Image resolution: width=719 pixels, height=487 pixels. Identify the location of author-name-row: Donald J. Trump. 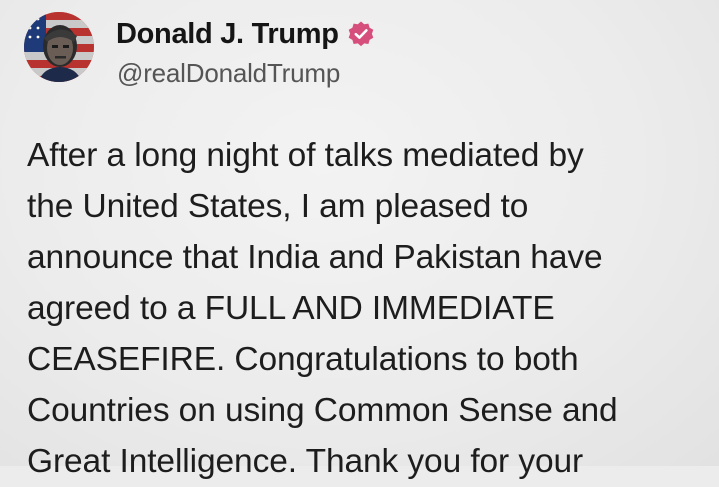
(245, 34).